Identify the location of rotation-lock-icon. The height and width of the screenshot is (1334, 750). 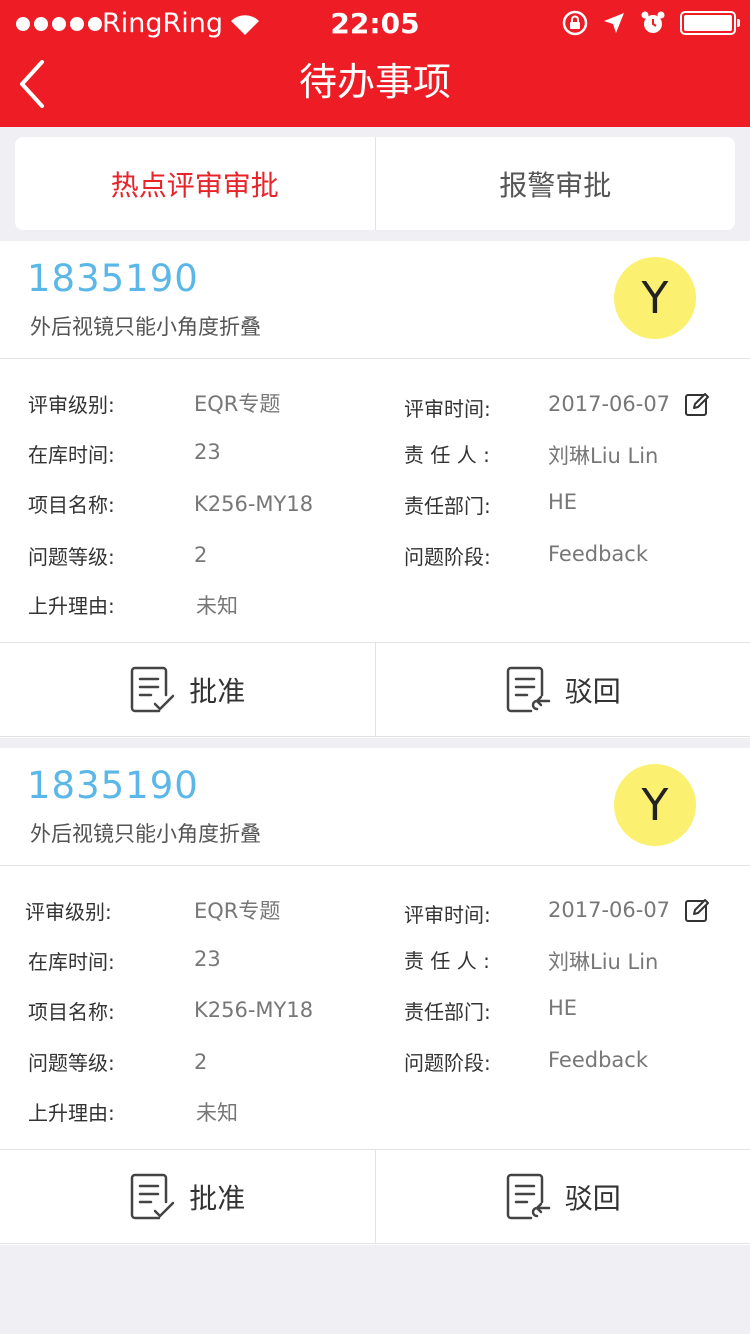
(575, 23).